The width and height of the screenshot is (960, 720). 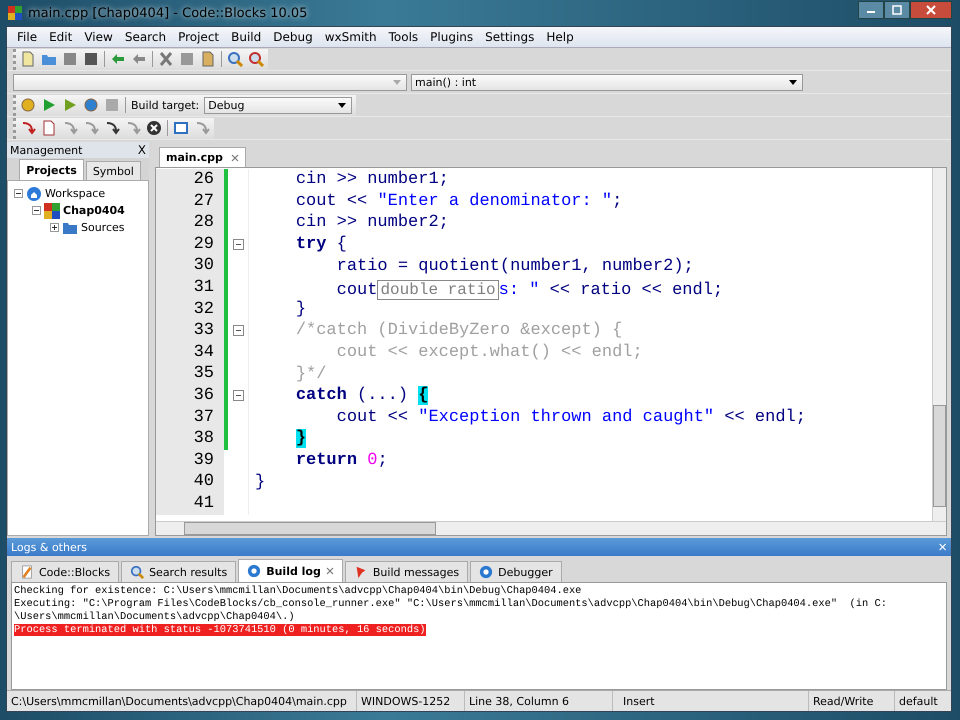 What do you see at coordinates (98, 37) in the screenshot?
I see `menu-item: View` at bounding box center [98, 37].